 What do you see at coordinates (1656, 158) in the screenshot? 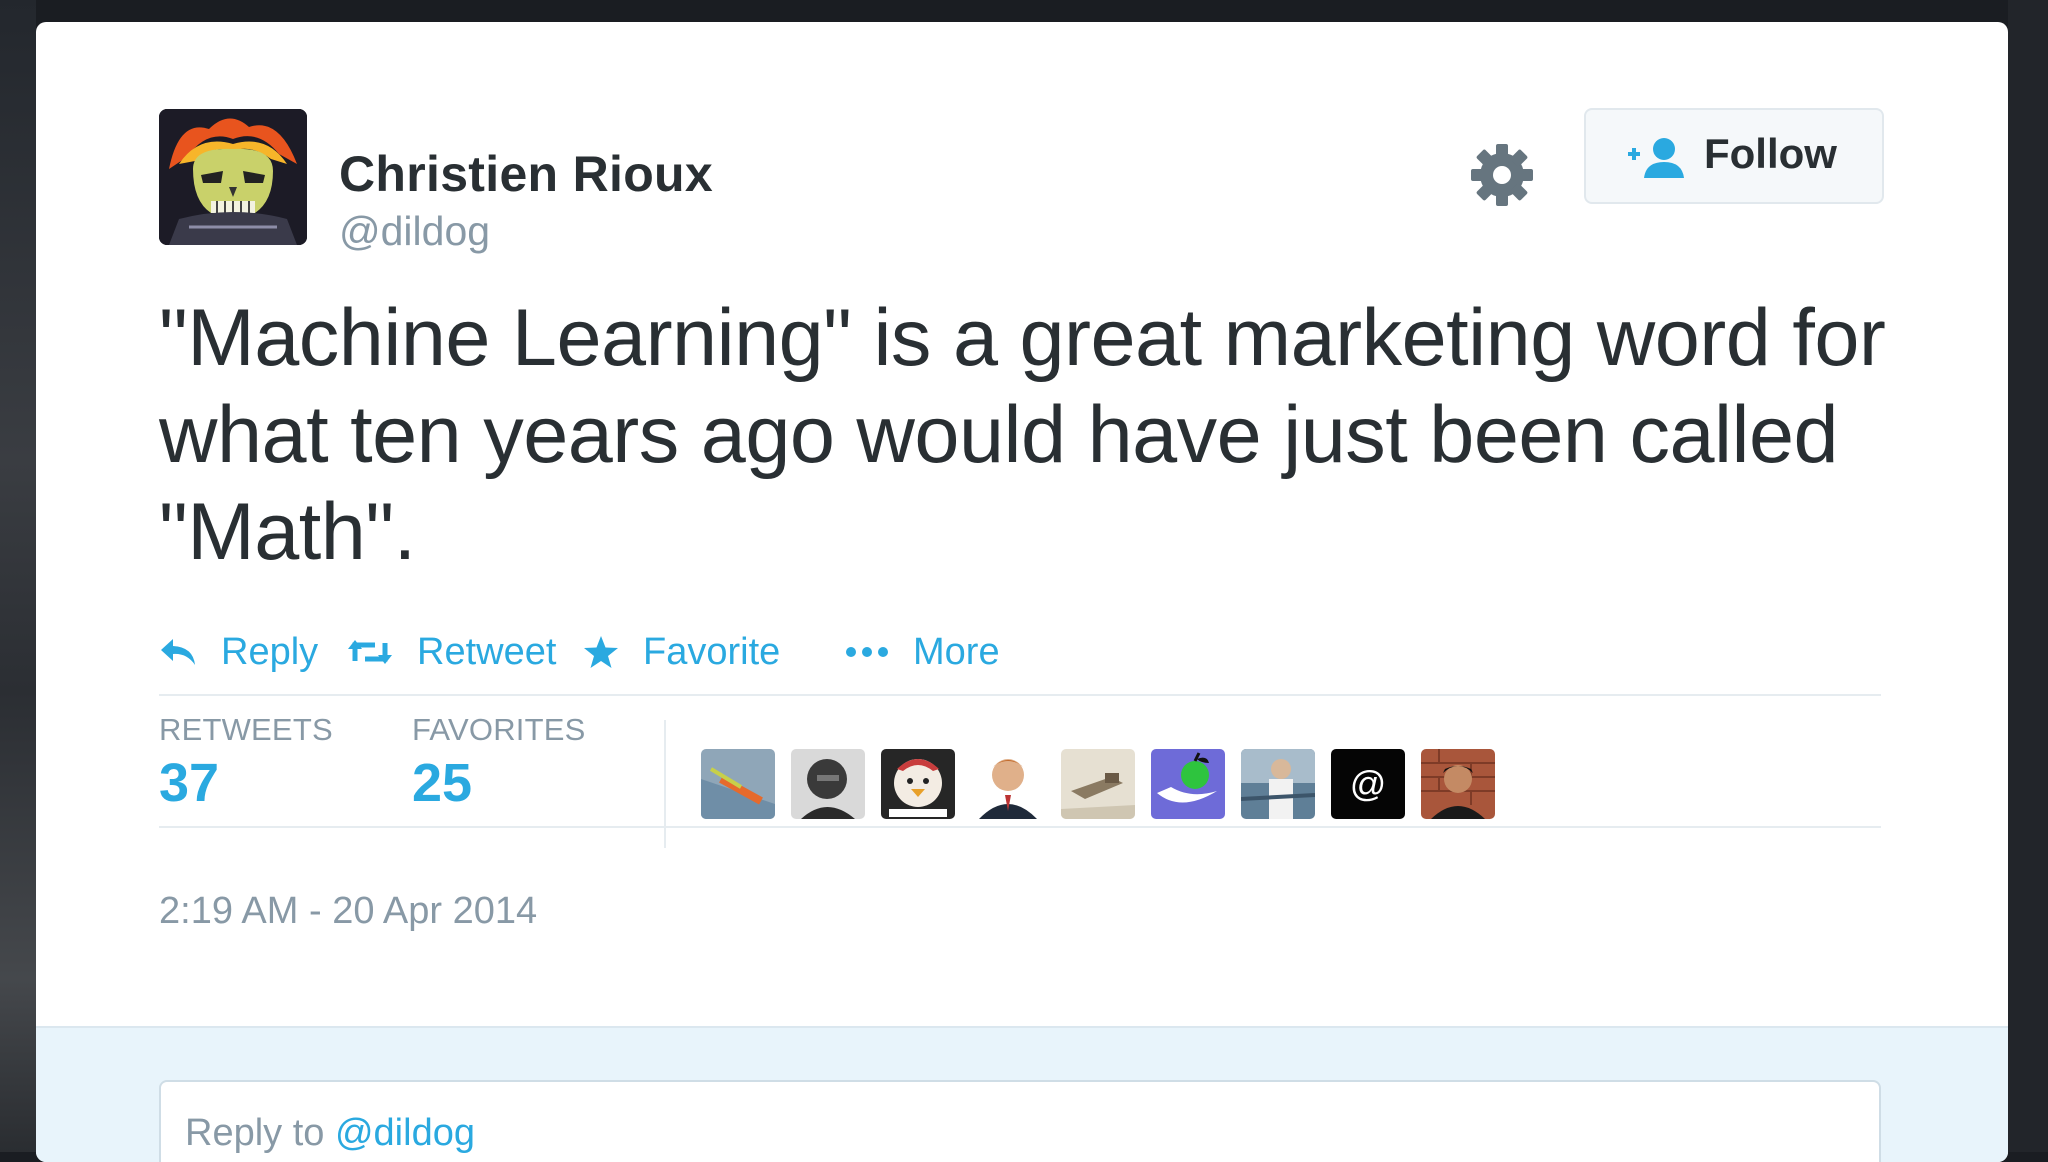
I see `add-user-icon` at bounding box center [1656, 158].